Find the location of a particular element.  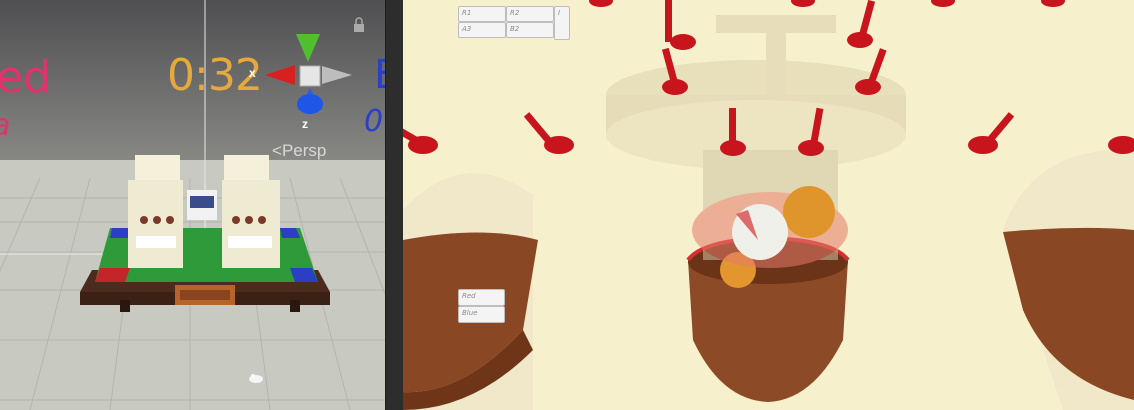

team-button-red: Red is located at coordinates (481, 297).